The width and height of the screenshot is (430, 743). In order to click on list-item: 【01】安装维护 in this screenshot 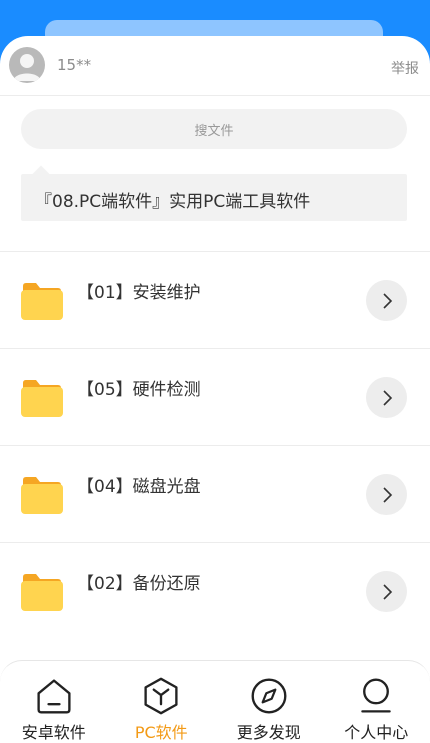, I will do `click(215, 299)`.